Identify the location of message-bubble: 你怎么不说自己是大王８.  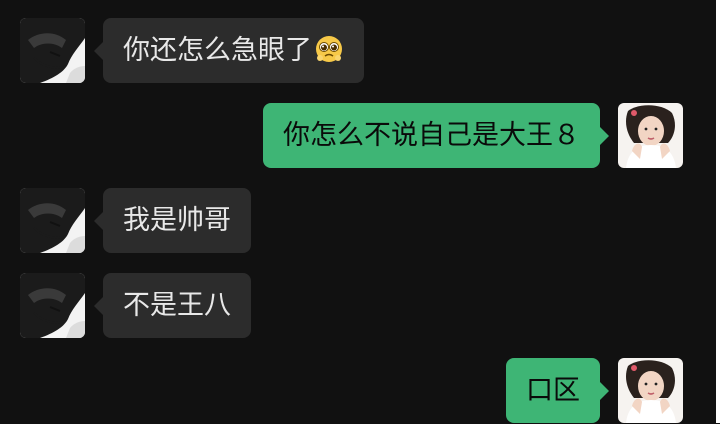
(436, 135).